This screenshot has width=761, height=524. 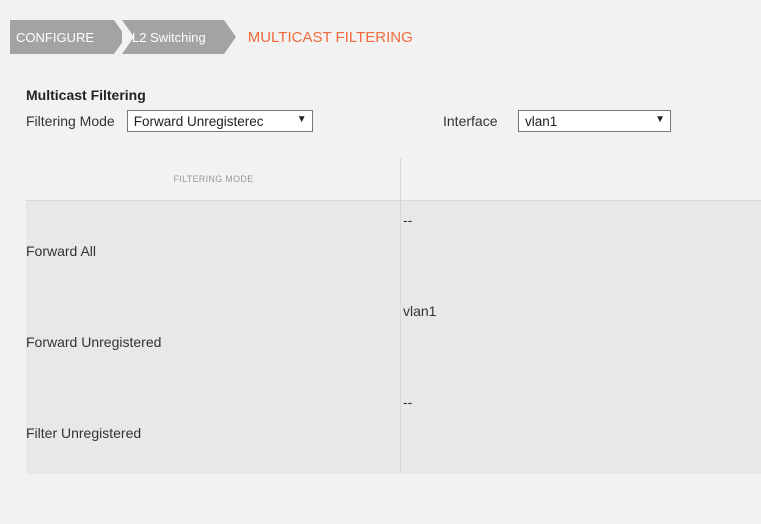 What do you see at coordinates (420, 311) in the screenshot?
I see `row-interface: vlan1` at bounding box center [420, 311].